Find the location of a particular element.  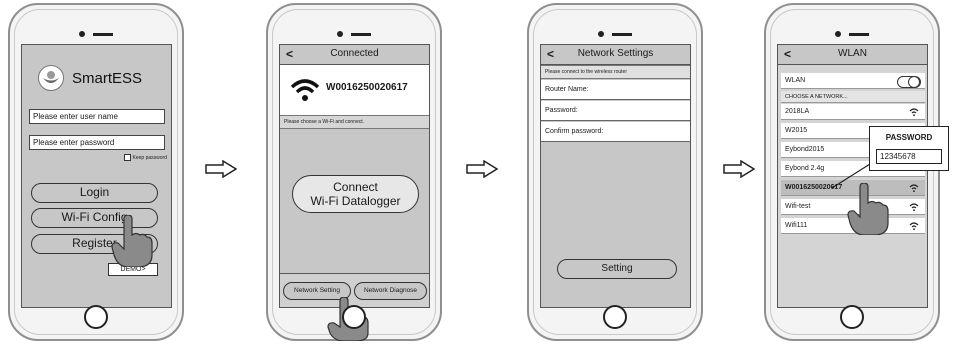

smartess-logo-icon is located at coordinates (51, 78).